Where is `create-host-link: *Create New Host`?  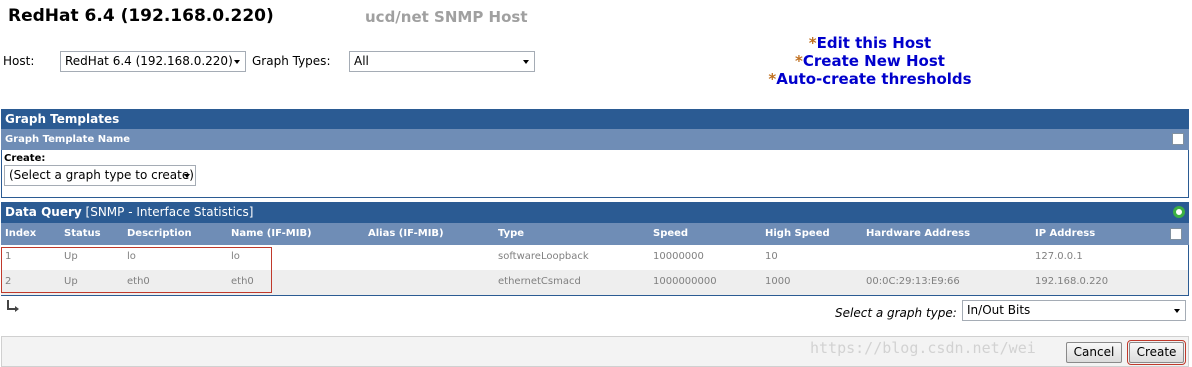
create-host-link: *Create New Host is located at coordinates (870, 61).